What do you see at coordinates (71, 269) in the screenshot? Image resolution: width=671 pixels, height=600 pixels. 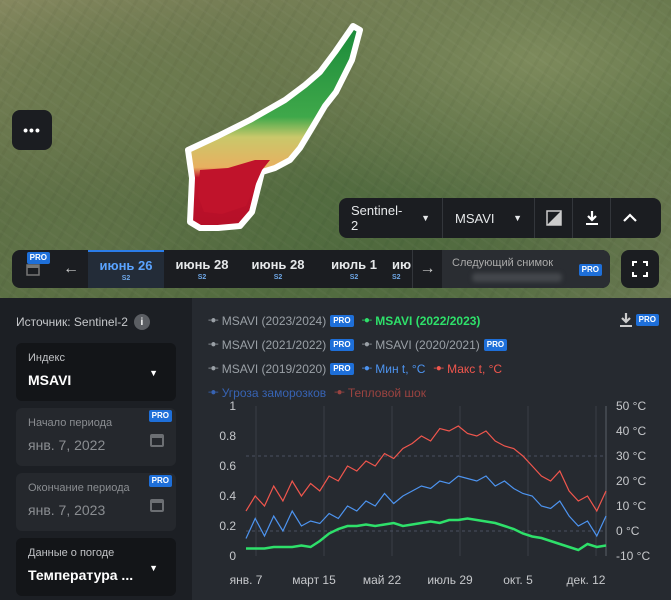 I see `arrow-left-icon: ←` at bounding box center [71, 269].